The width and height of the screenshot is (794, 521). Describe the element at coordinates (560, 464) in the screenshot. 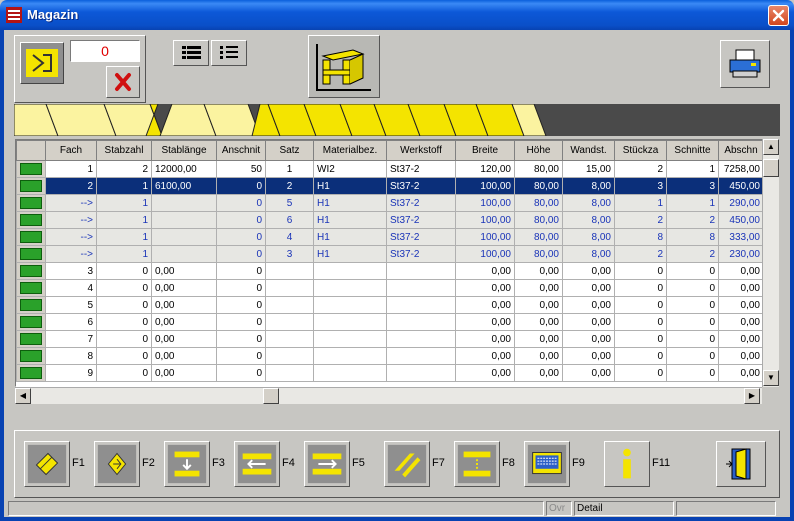

I see `f9-key: F9` at that location.